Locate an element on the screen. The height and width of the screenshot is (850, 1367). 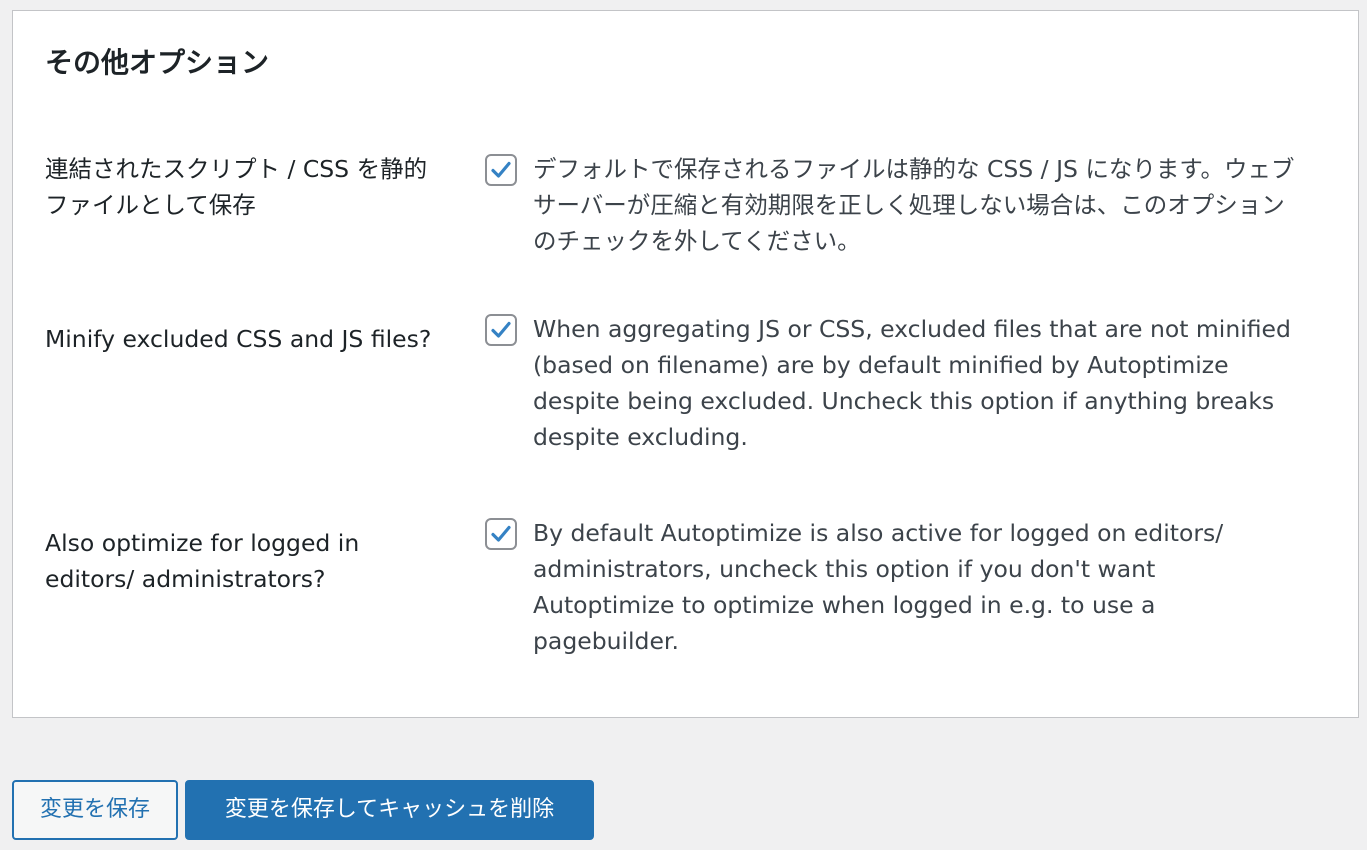
checkbox-static-files is located at coordinates (501, 170).